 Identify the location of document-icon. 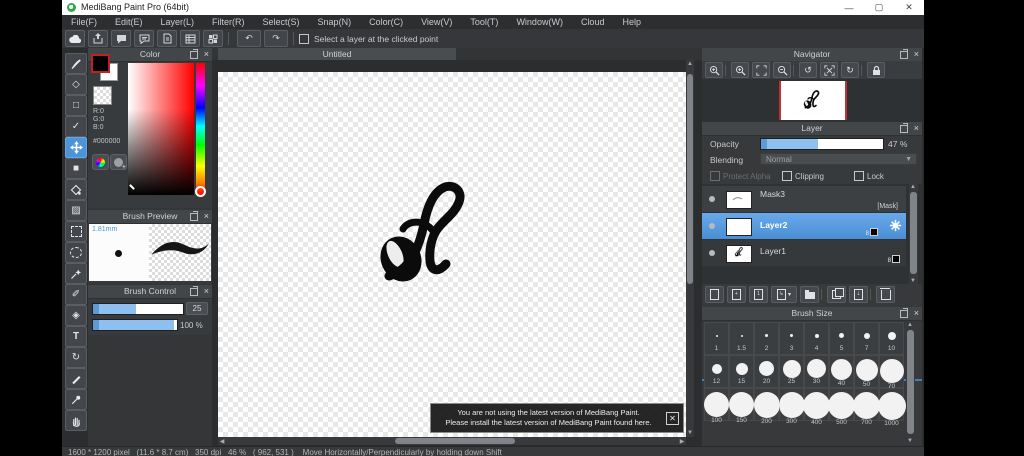
(167, 38).